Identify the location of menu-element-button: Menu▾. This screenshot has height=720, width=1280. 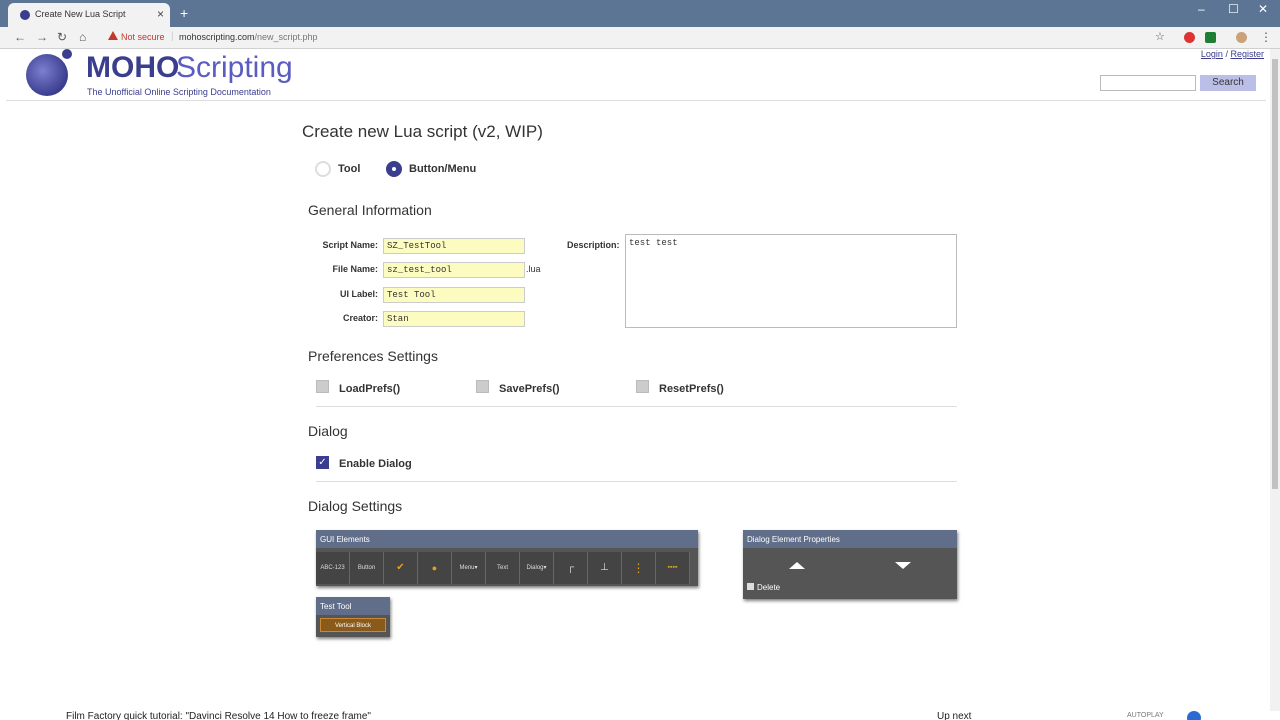
(469, 568).